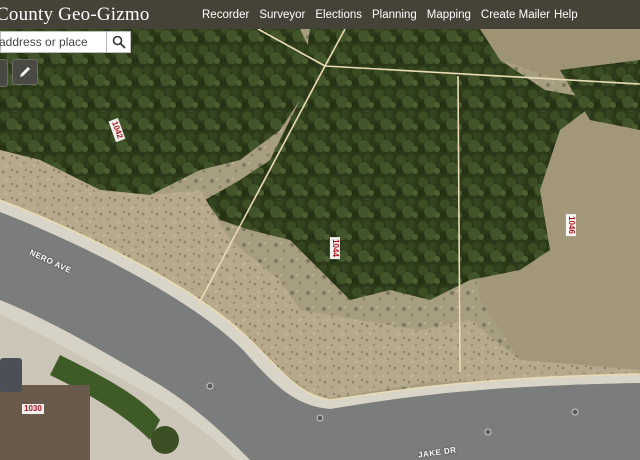 The height and width of the screenshot is (460, 640). What do you see at coordinates (338, 15) in the screenshot?
I see `nav-elections: Elections` at bounding box center [338, 15].